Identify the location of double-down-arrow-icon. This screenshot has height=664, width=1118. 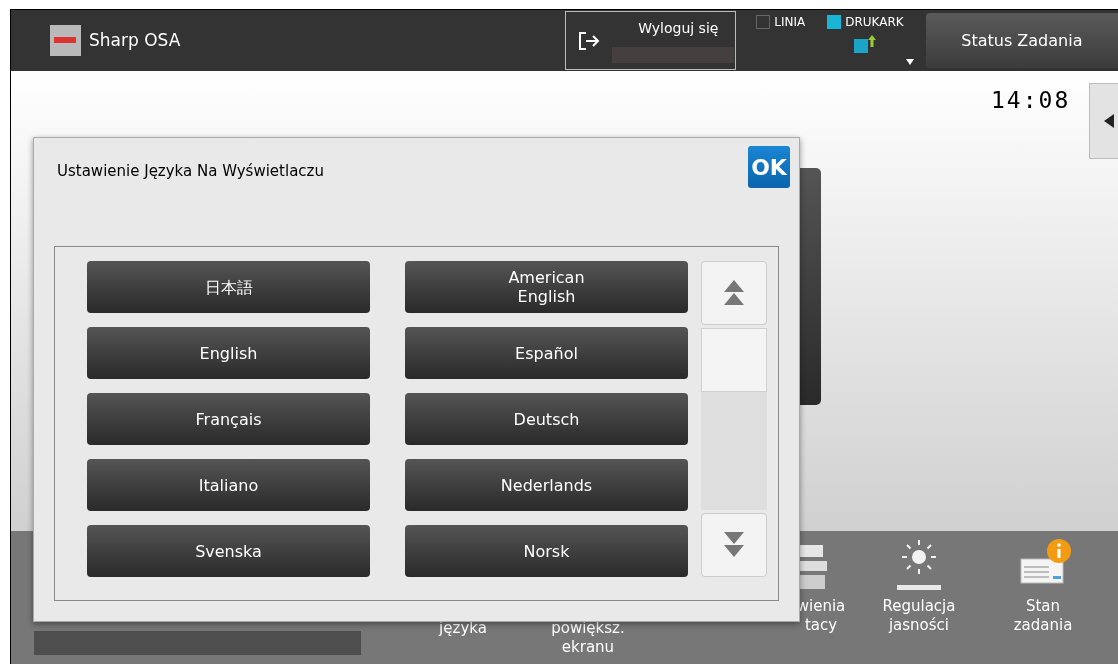
(734, 545).